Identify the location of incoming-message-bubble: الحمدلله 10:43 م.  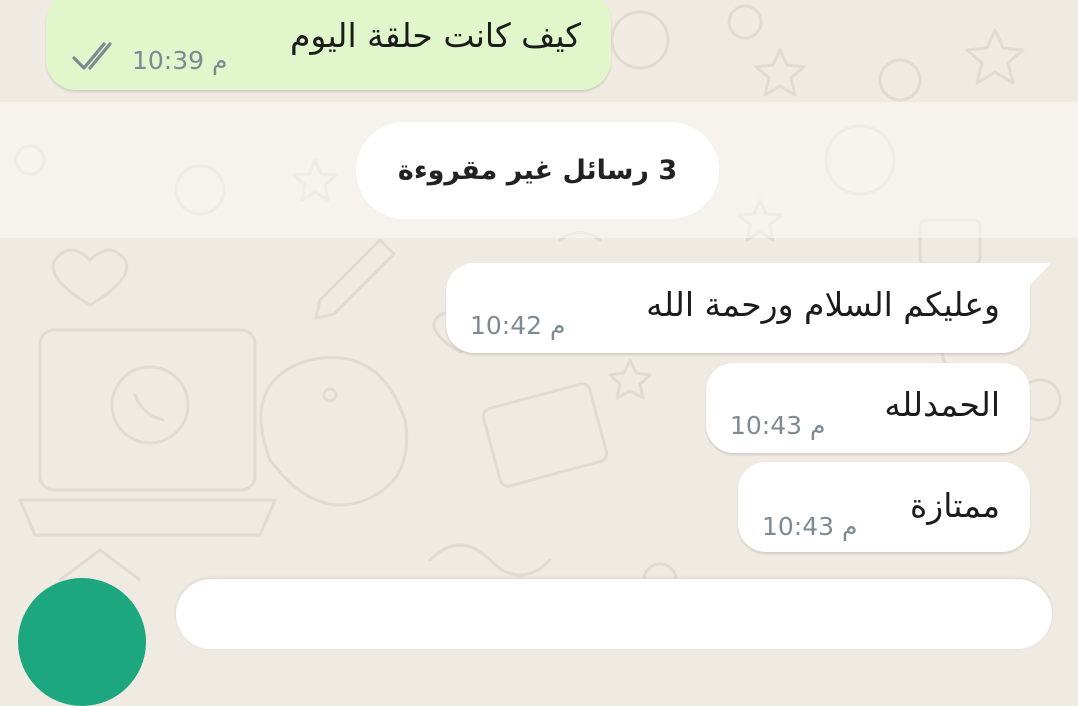
(868, 408).